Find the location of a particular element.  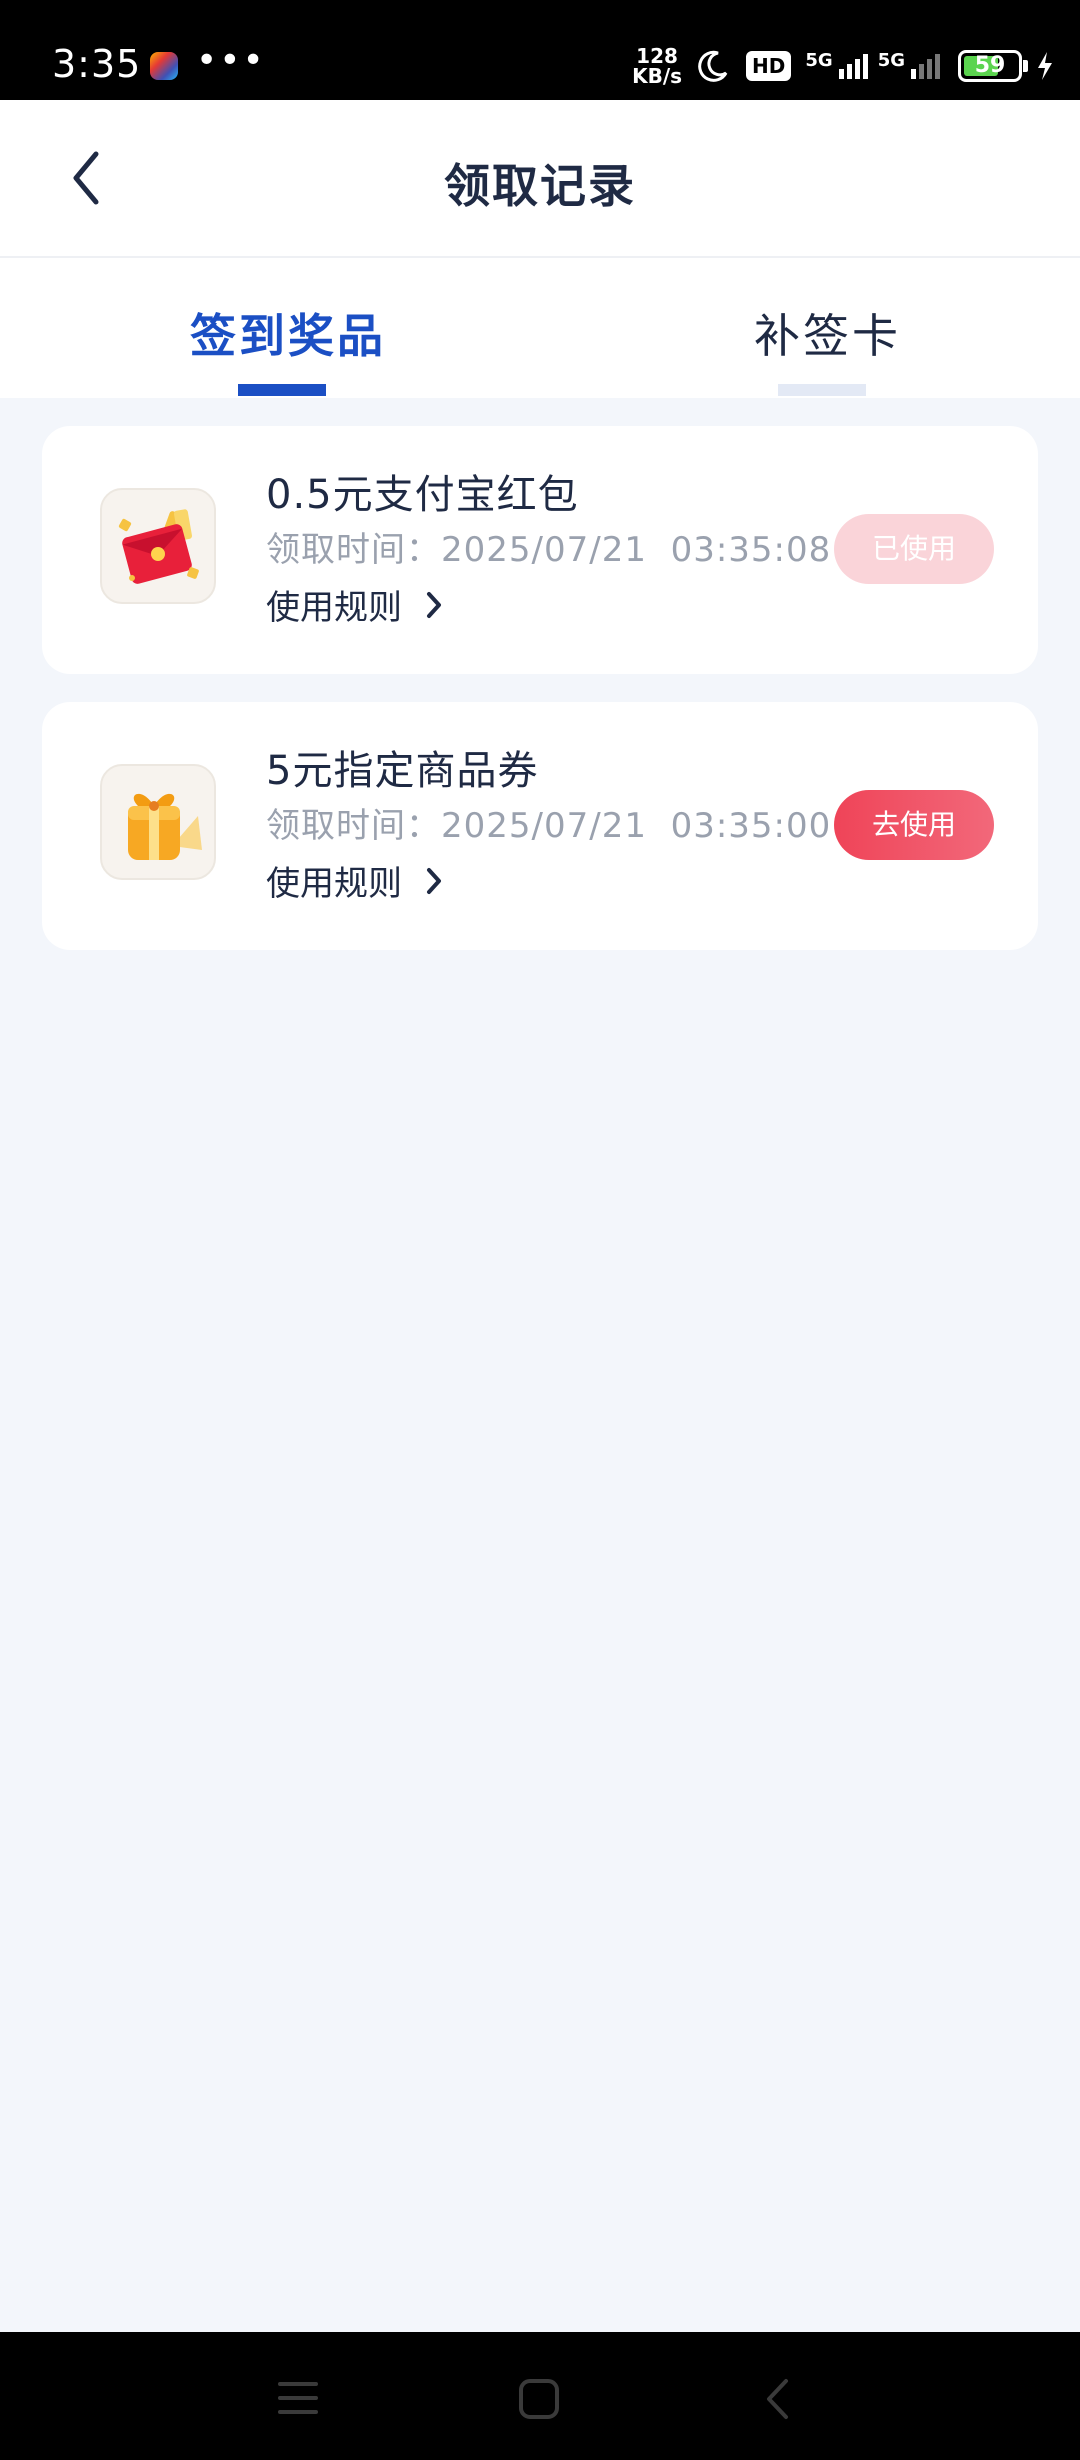

tab-makeup-cards: 补签卡 is located at coordinates (827, 333).